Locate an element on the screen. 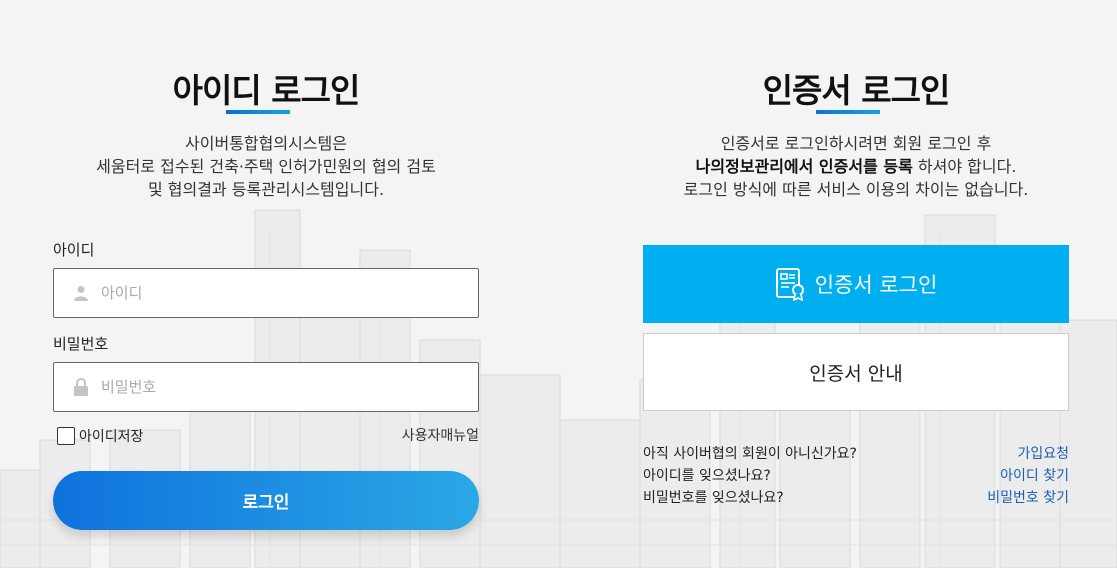 The height and width of the screenshot is (568, 1117). desc-line: 인증서로 로그인하시려면 회원 로그인 후 is located at coordinates (856, 143).